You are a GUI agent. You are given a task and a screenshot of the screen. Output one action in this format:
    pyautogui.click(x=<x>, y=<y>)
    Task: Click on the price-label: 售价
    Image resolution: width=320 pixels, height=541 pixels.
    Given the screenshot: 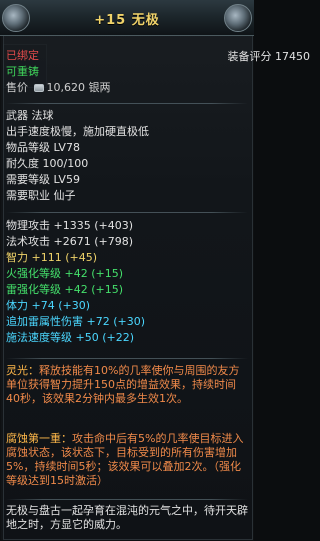 What is the action you would take?
    pyautogui.click(x=17, y=87)
    